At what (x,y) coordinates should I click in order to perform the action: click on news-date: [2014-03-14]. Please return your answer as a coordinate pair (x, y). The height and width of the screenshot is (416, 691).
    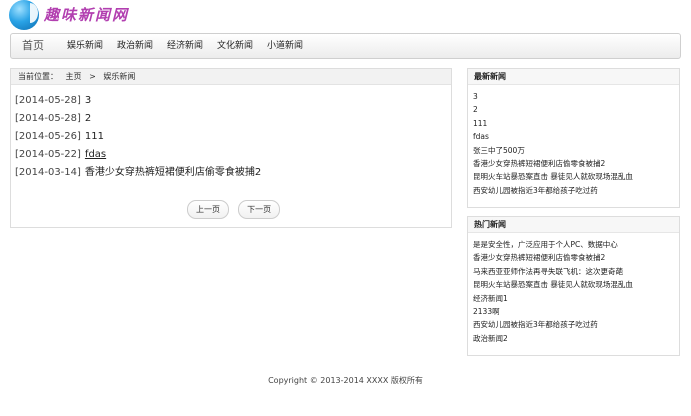
    Looking at the image, I should click on (48, 172).